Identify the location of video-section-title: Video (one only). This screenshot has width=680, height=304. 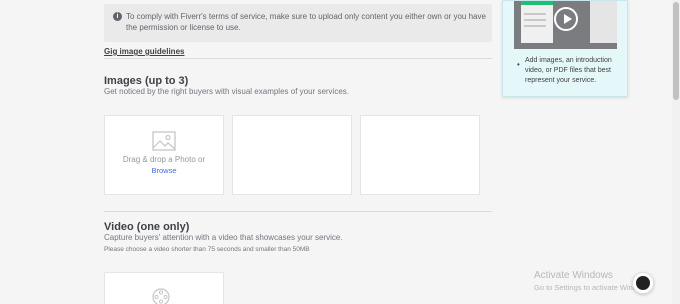
(147, 227).